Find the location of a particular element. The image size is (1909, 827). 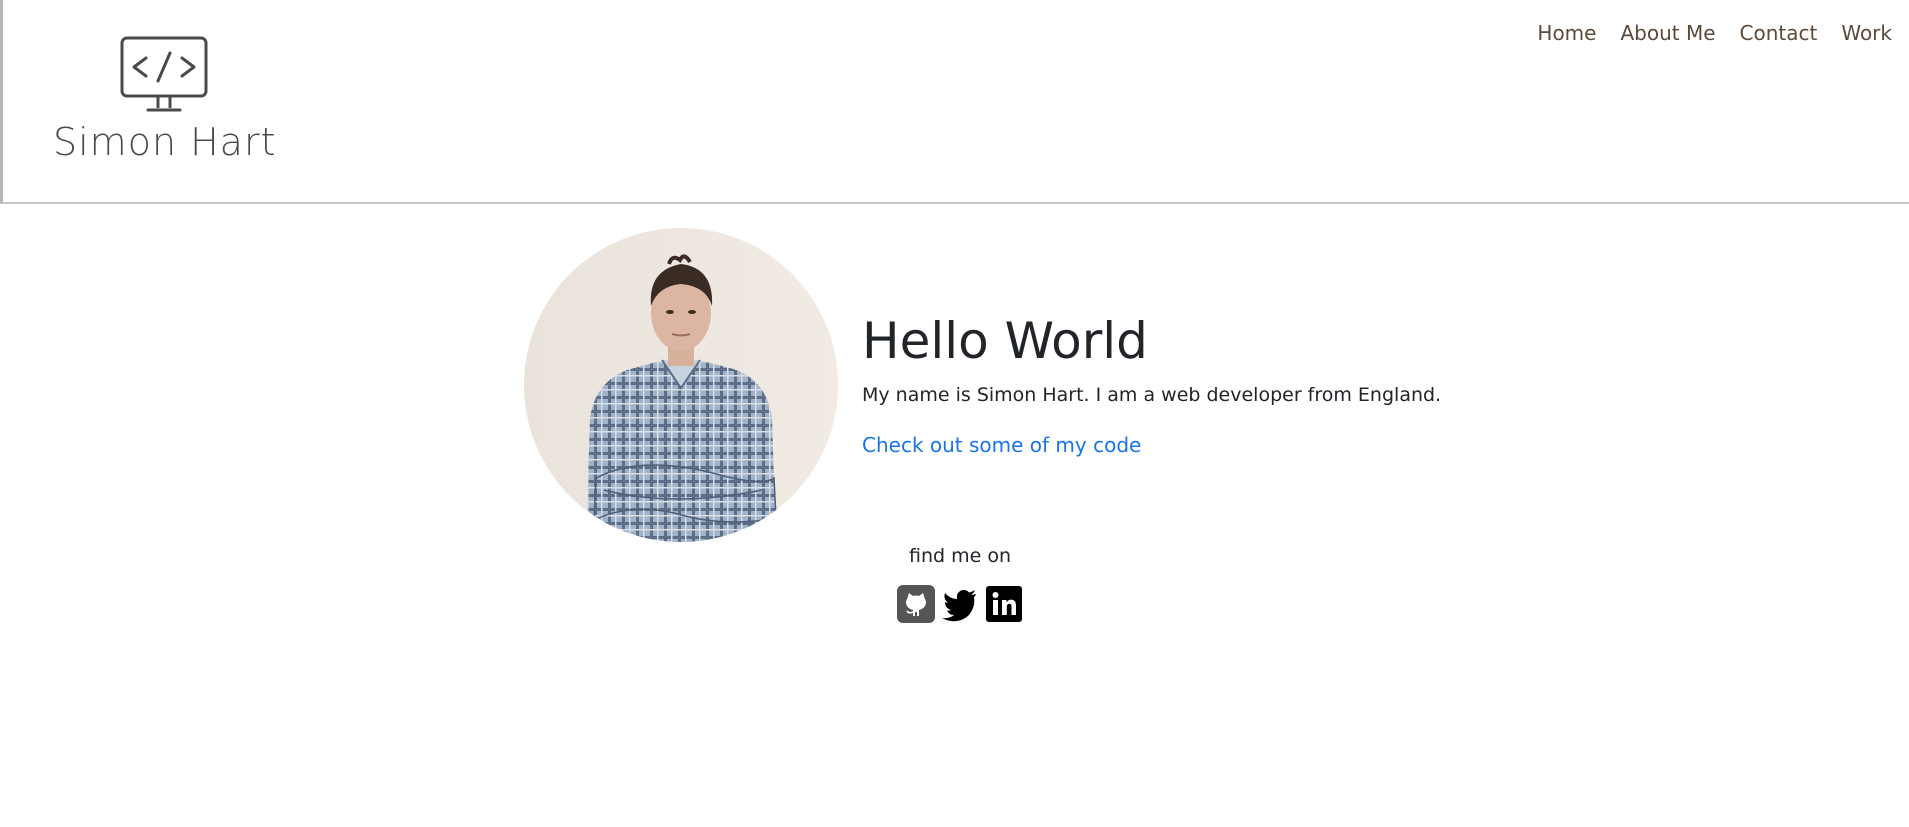

twitter-icon is located at coordinates (960, 604).